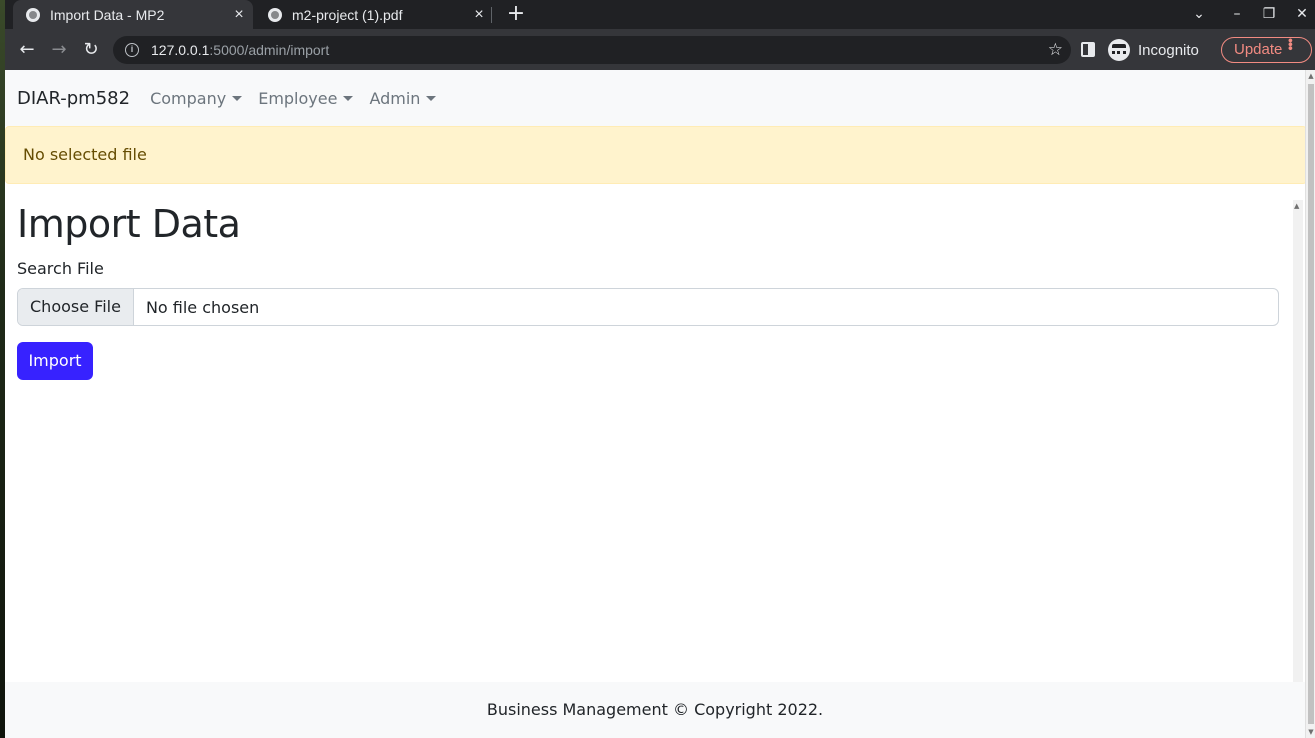 The image size is (1315, 738). I want to click on tab-separator, so click(491, 15).